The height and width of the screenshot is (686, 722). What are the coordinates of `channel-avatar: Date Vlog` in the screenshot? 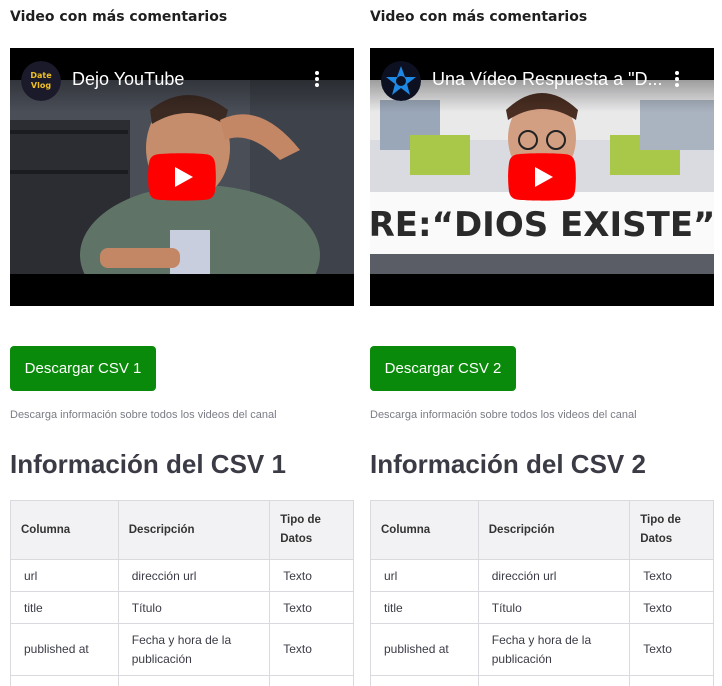 It's located at (41, 81).